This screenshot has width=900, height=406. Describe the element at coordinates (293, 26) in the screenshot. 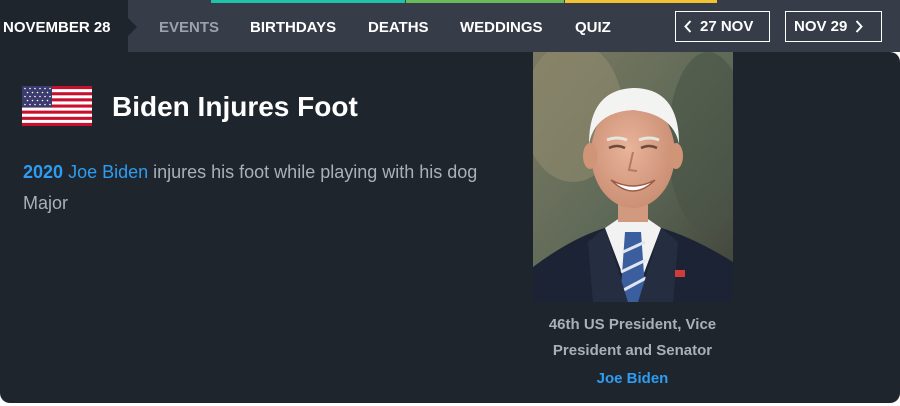

I see `nav-link-birthdays: BIRTHDAYS` at that location.